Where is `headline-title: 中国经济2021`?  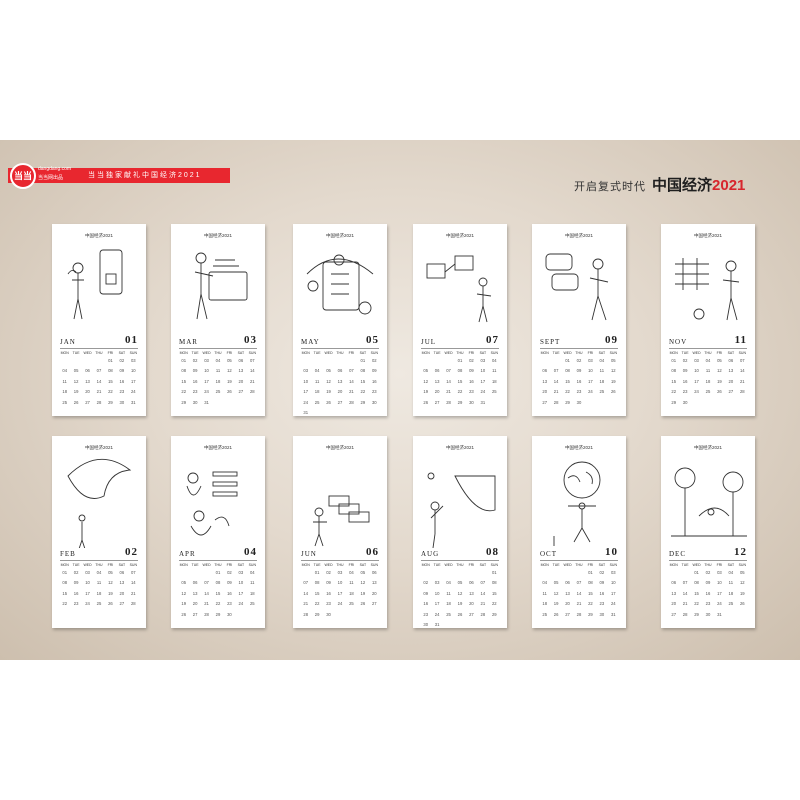 headline-title: 中国经济2021 is located at coordinates (698, 184).